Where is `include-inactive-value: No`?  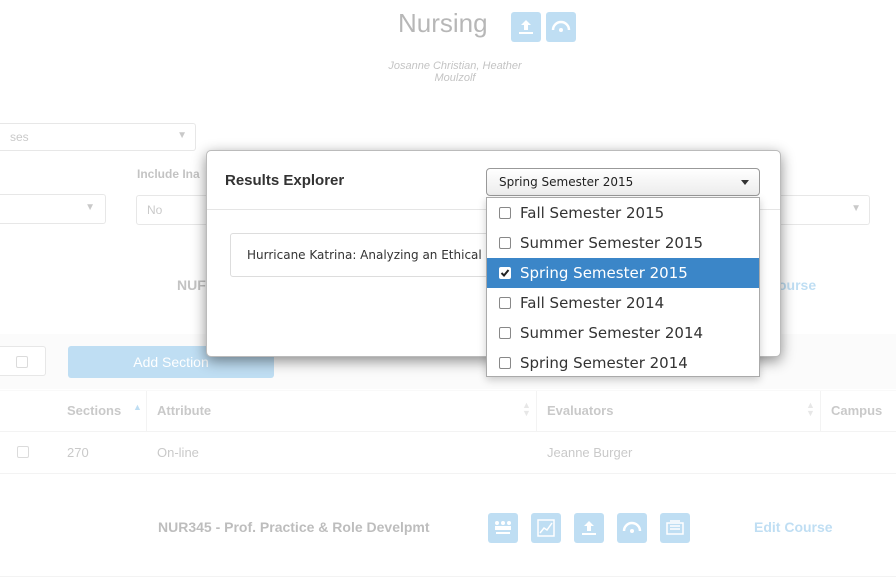
include-inactive-value: No is located at coordinates (155, 210).